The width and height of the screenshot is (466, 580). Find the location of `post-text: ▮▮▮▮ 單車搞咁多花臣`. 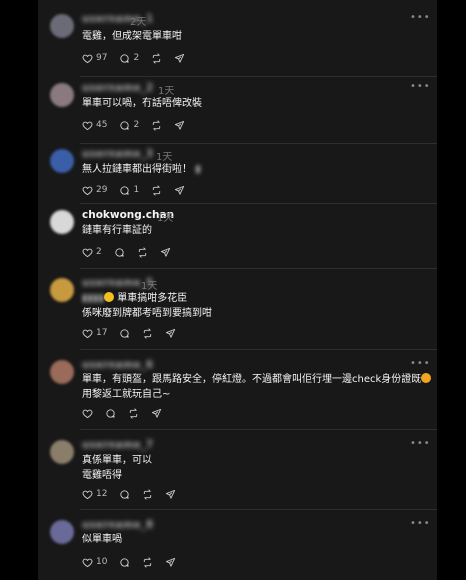

post-text: ▮▮▮▮ 單車搞咁多花臣 is located at coordinates (134, 298).